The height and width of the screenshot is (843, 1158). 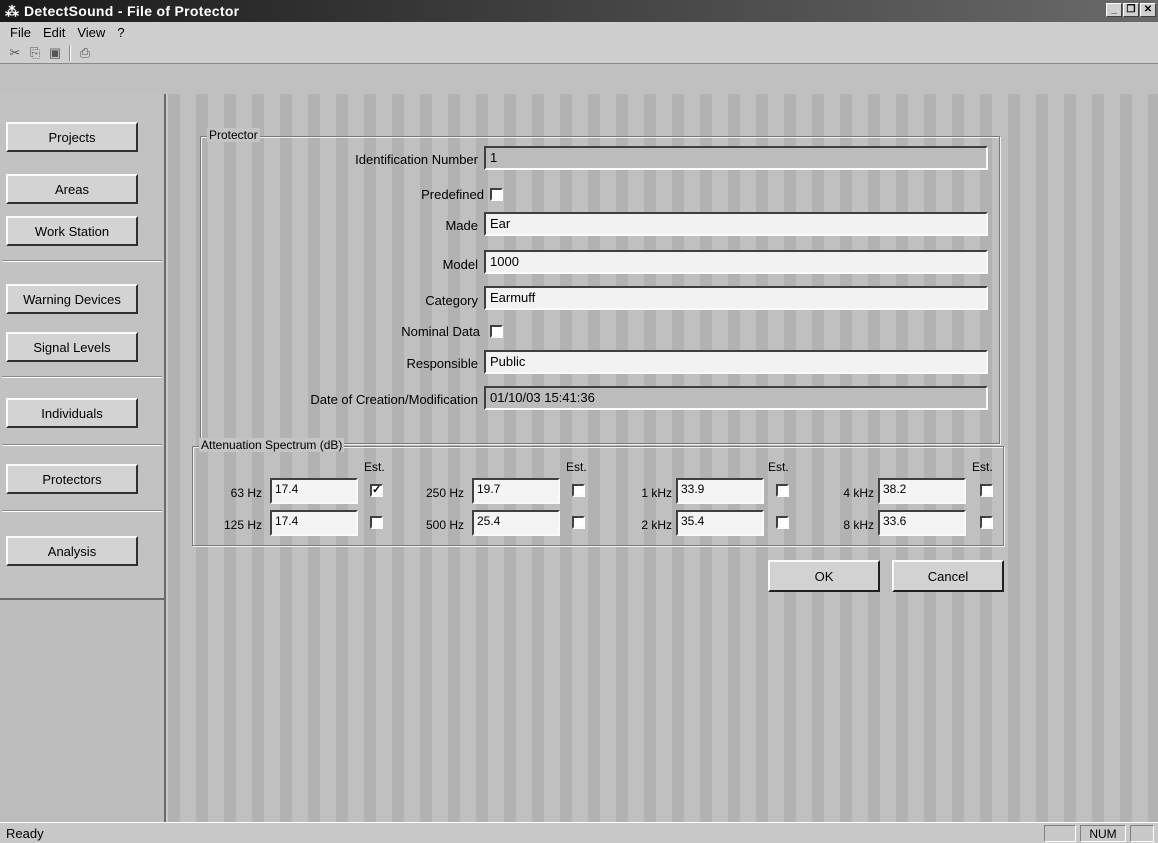 What do you see at coordinates (782, 490) in the screenshot?
I see `band-1khz-est-checkbox` at bounding box center [782, 490].